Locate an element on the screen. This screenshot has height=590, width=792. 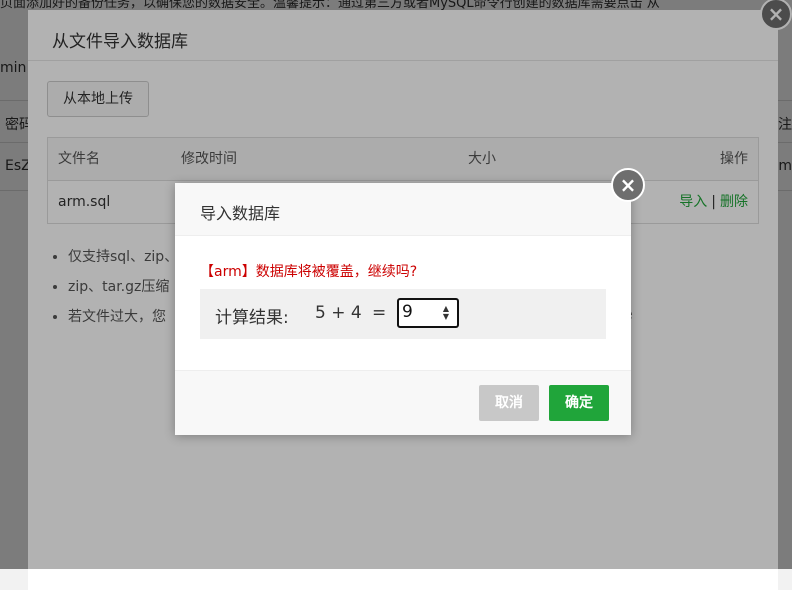
calc-answer-input: 9 ▲ ▼ is located at coordinates (428, 313).